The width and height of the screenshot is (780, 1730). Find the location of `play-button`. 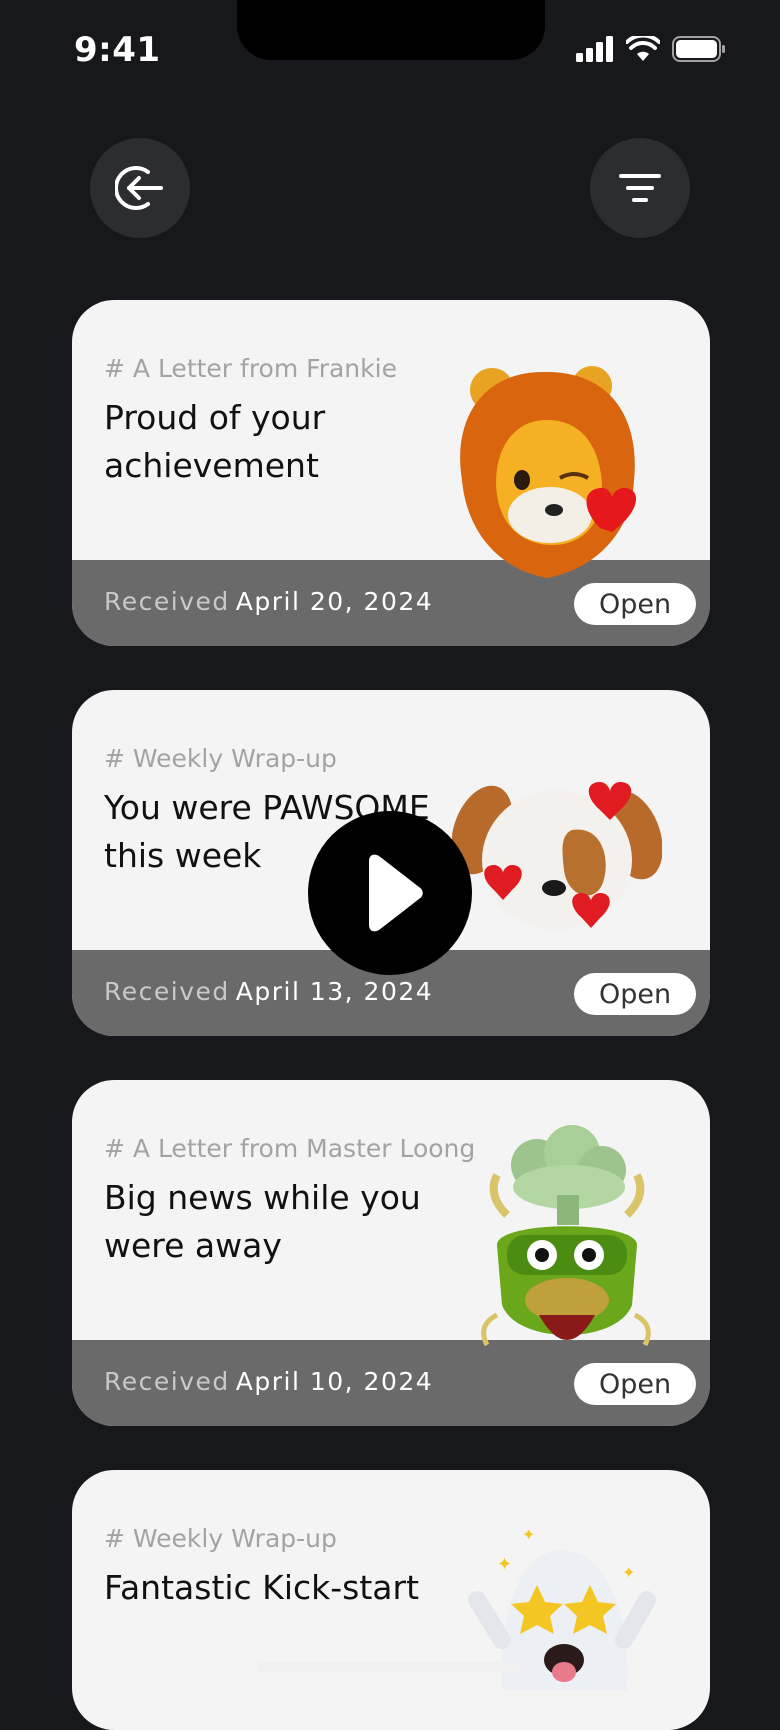

play-button is located at coordinates (390, 893).